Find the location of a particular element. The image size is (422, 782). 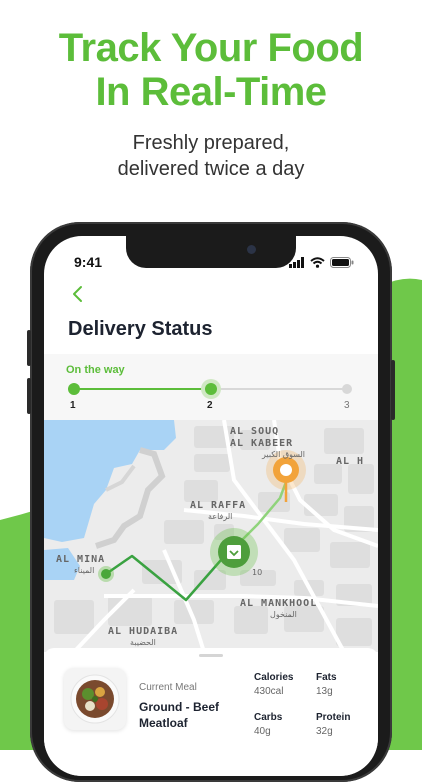

meal-caption: Current Meal is located at coordinates (168, 687).